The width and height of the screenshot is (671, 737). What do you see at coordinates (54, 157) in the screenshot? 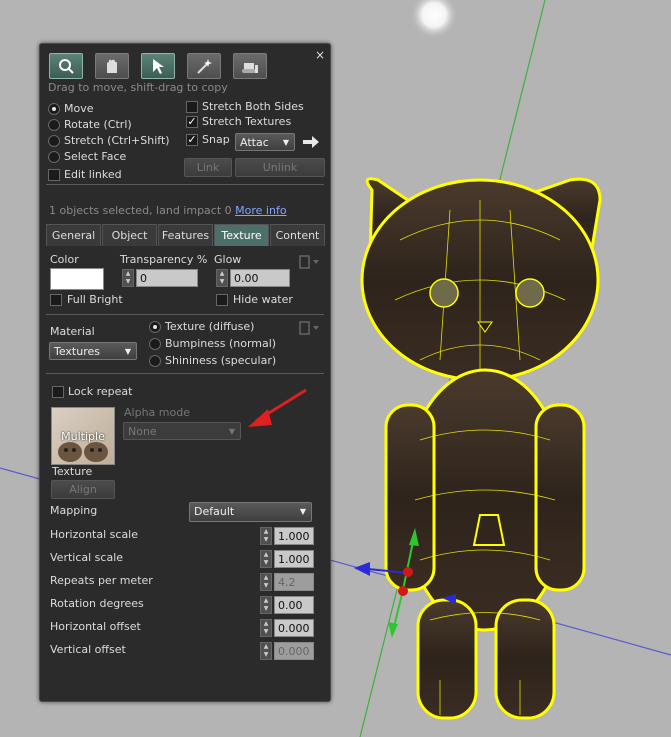
I see `radio-select-face` at bounding box center [54, 157].